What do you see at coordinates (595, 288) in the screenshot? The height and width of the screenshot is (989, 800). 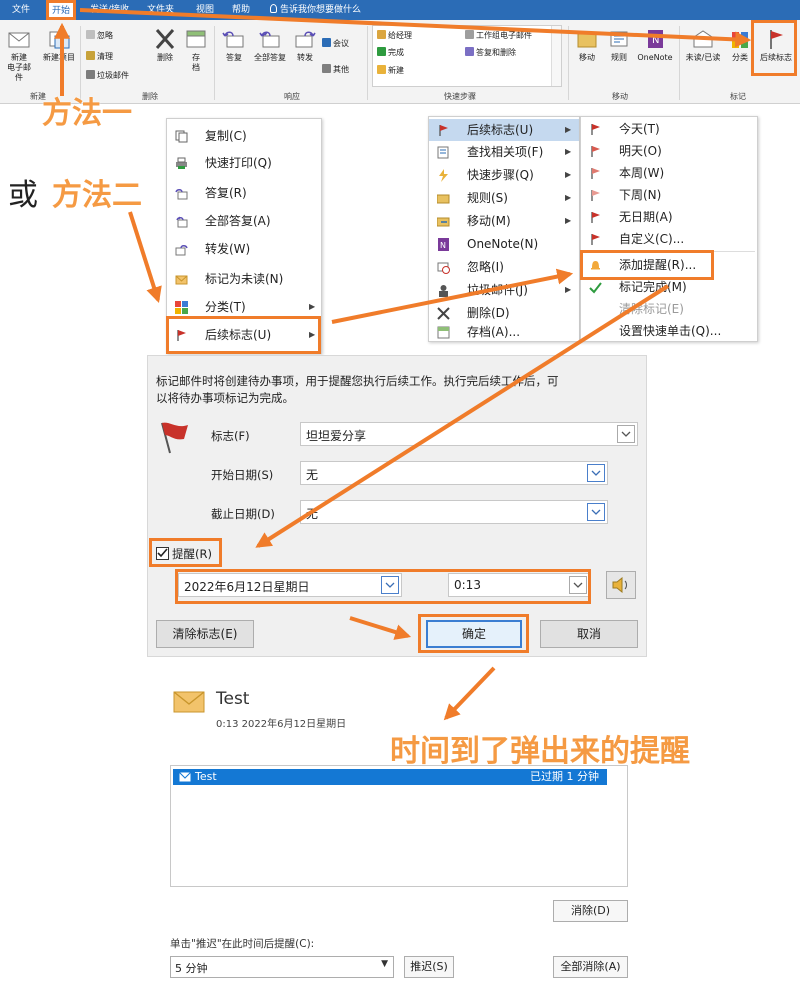 I see `check-icon` at bounding box center [595, 288].